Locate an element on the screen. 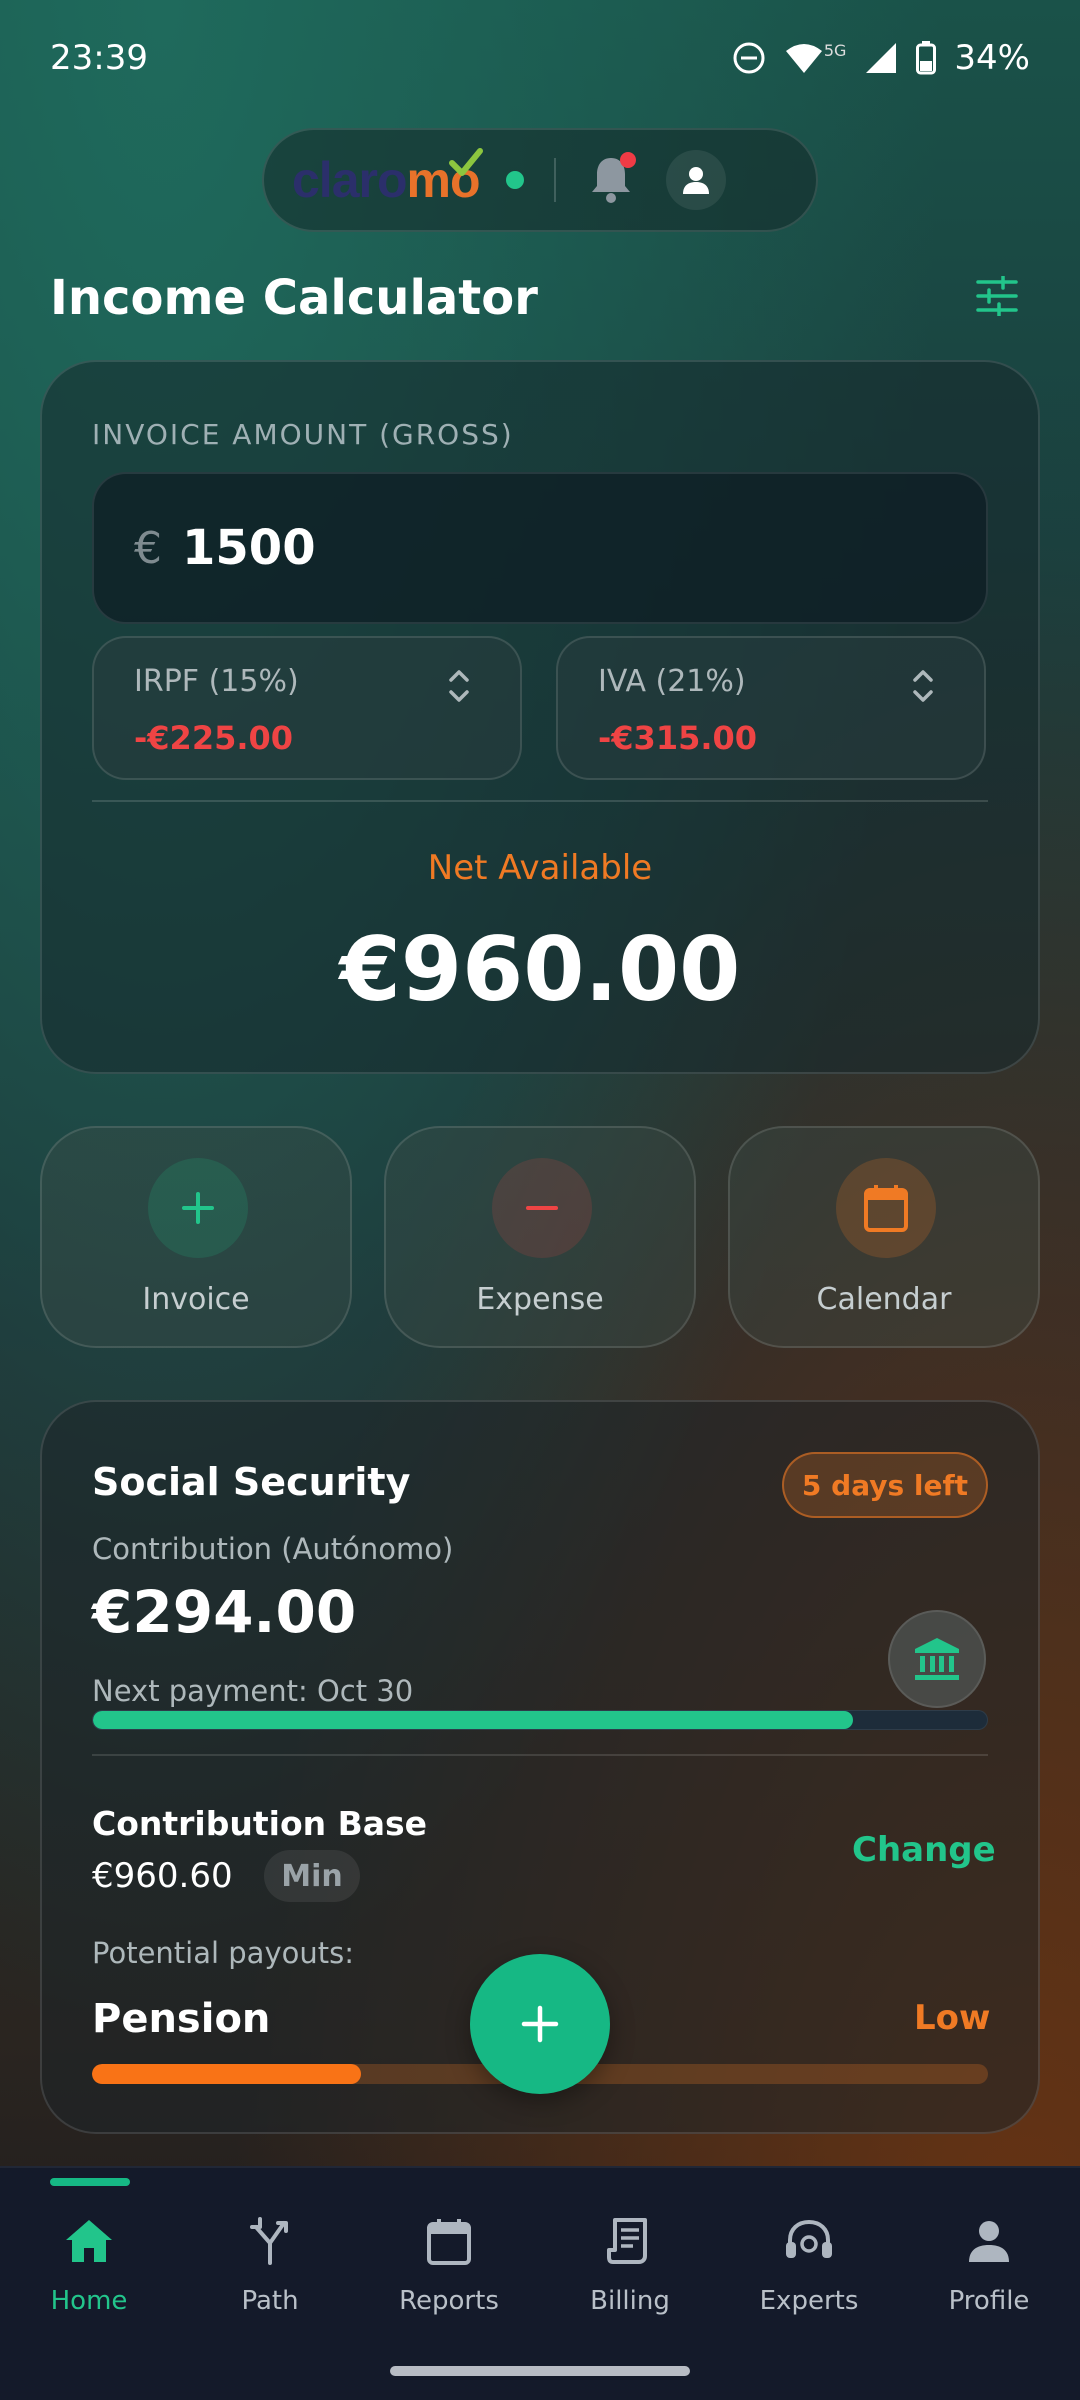 Image resolution: width=1080 pixels, height=2400 pixels. signal-icon is located at coordinates (881, 58).